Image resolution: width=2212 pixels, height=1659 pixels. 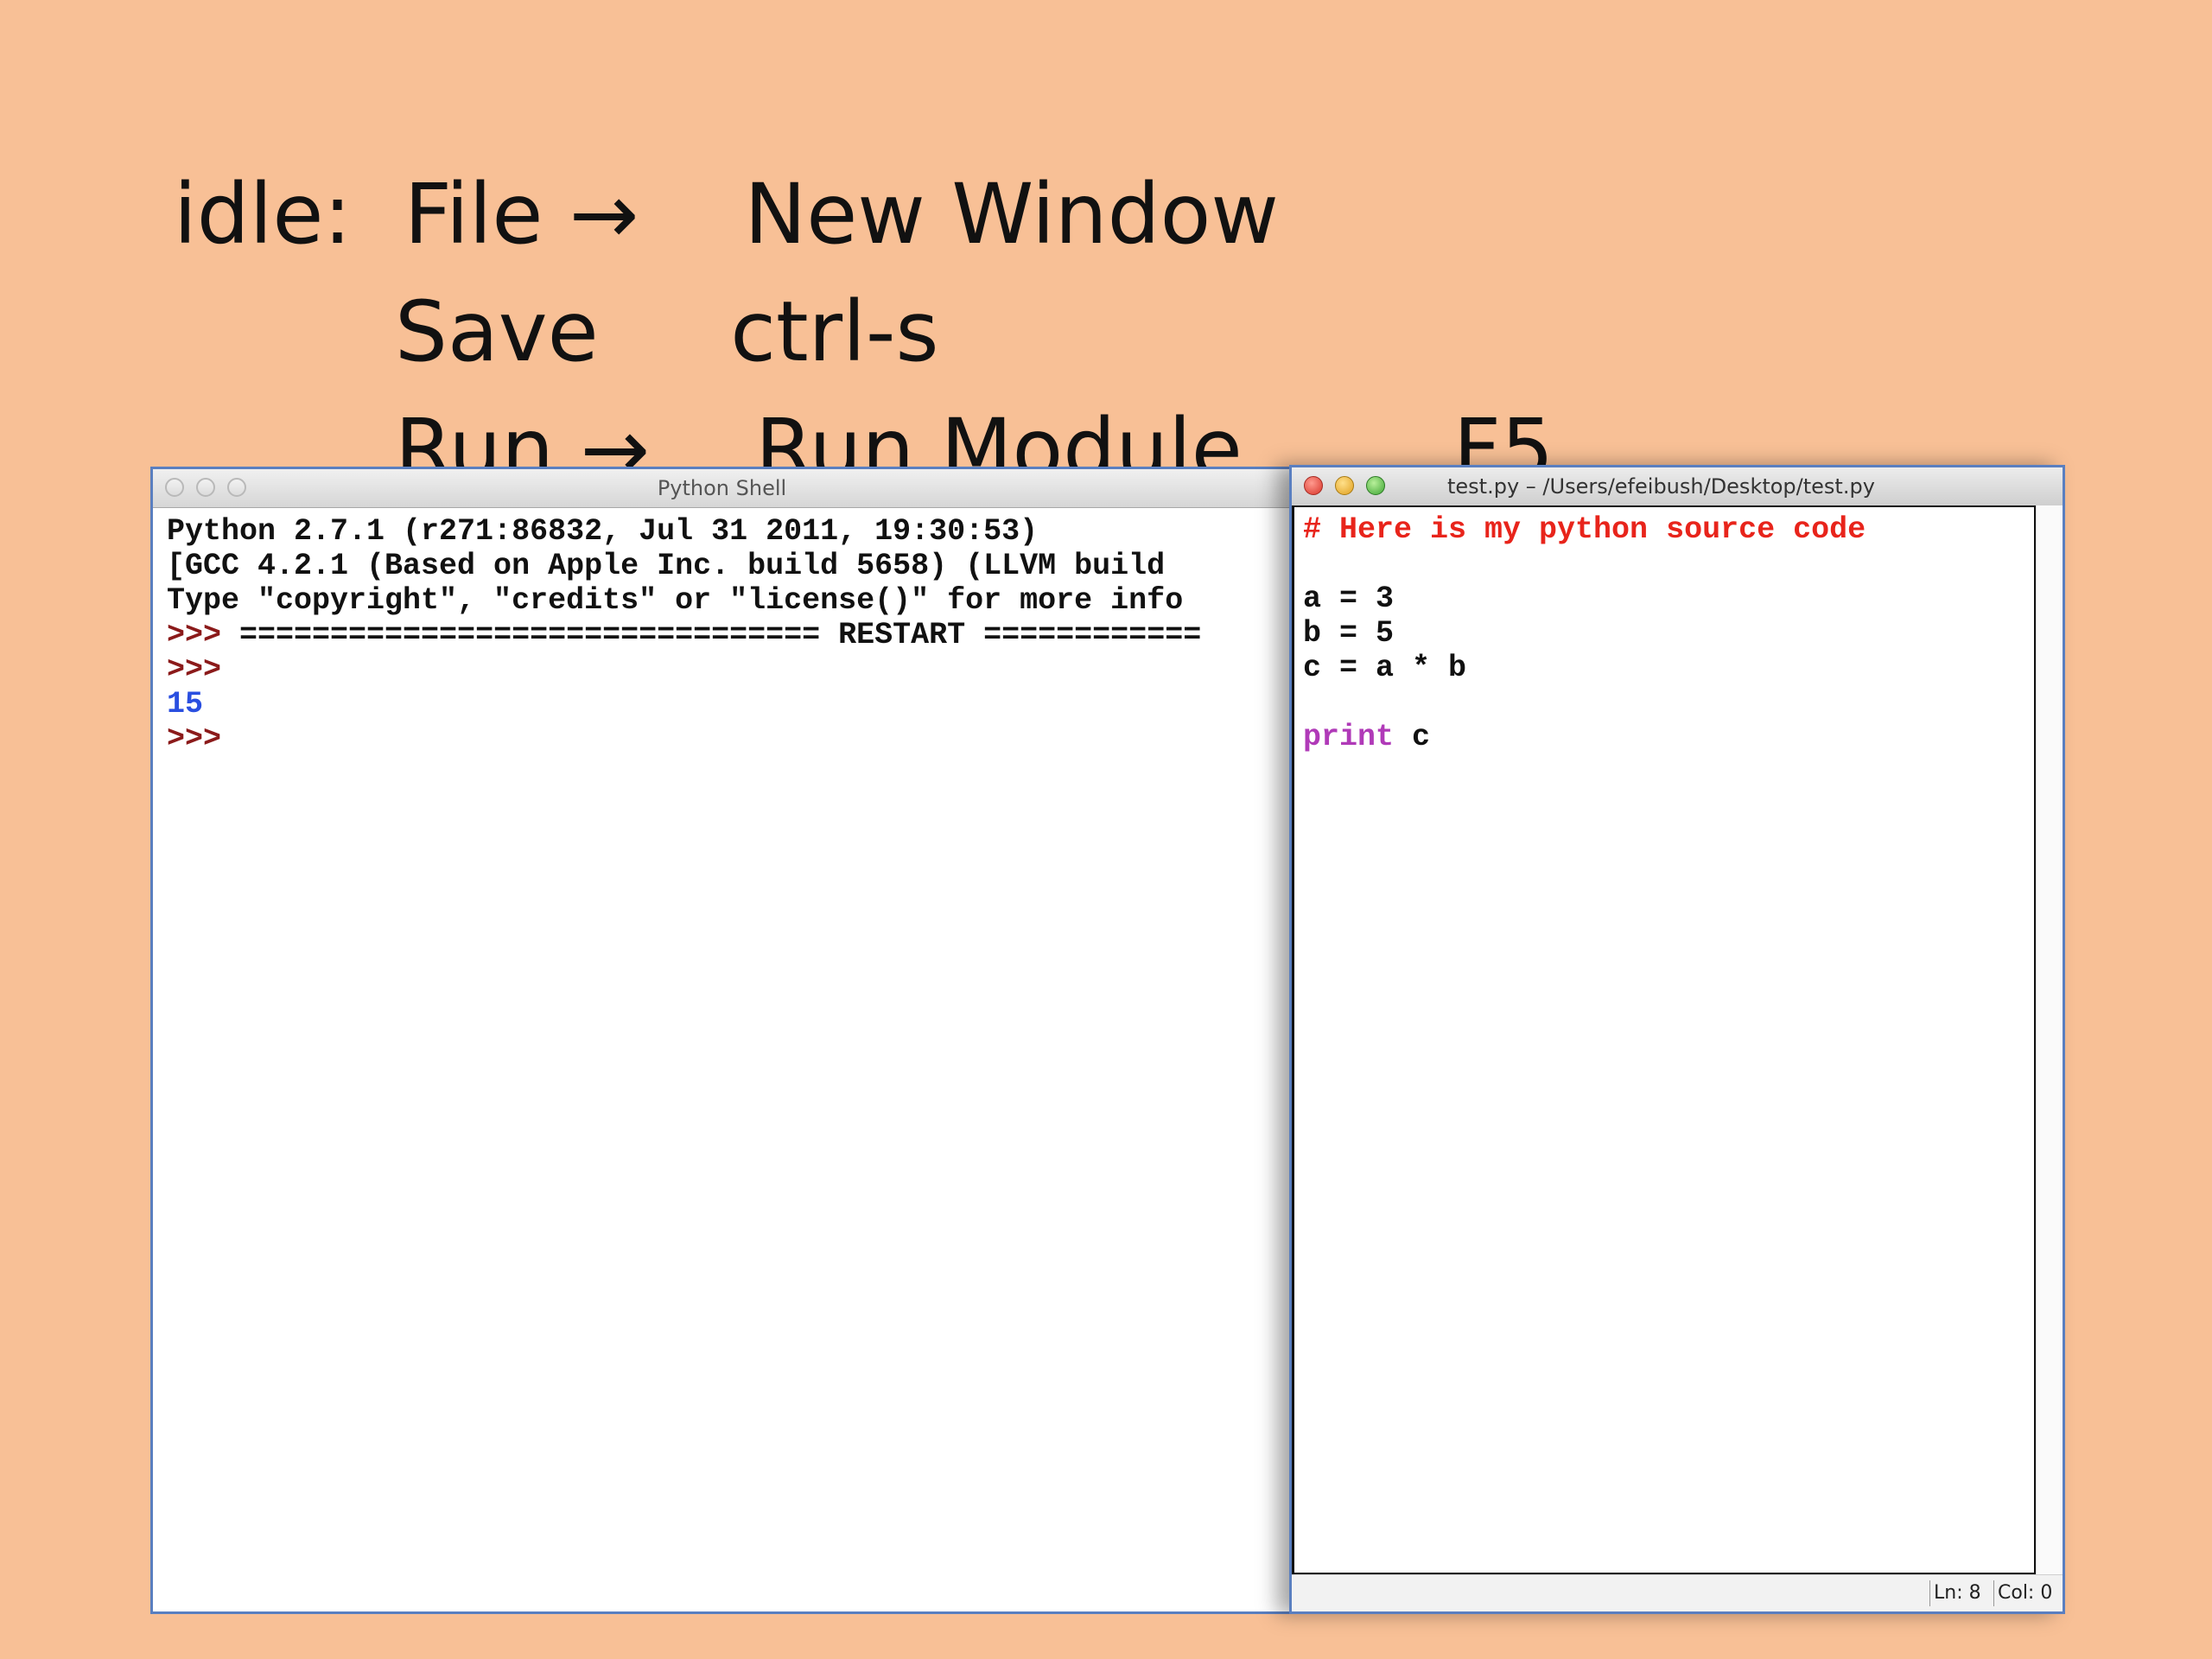 I want to click on shell-title: Python Shell, so click(x=722, y=488).